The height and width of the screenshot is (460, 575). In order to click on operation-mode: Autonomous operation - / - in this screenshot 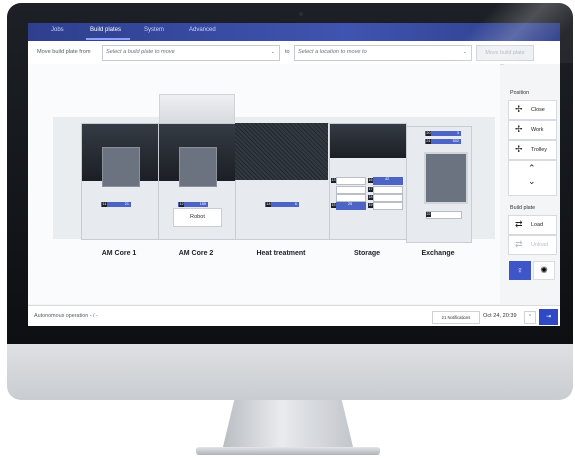, I will do `click(66, 316)`.